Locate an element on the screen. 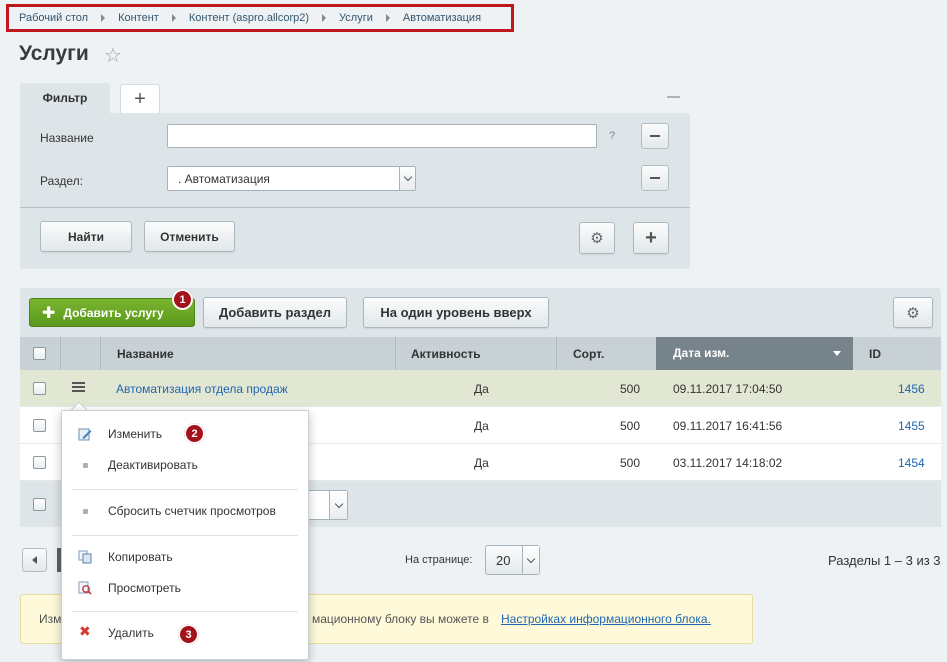 The height and width of the screenshot is (662, 947). section-label: Раздел: is located at coordinates (61, 181).